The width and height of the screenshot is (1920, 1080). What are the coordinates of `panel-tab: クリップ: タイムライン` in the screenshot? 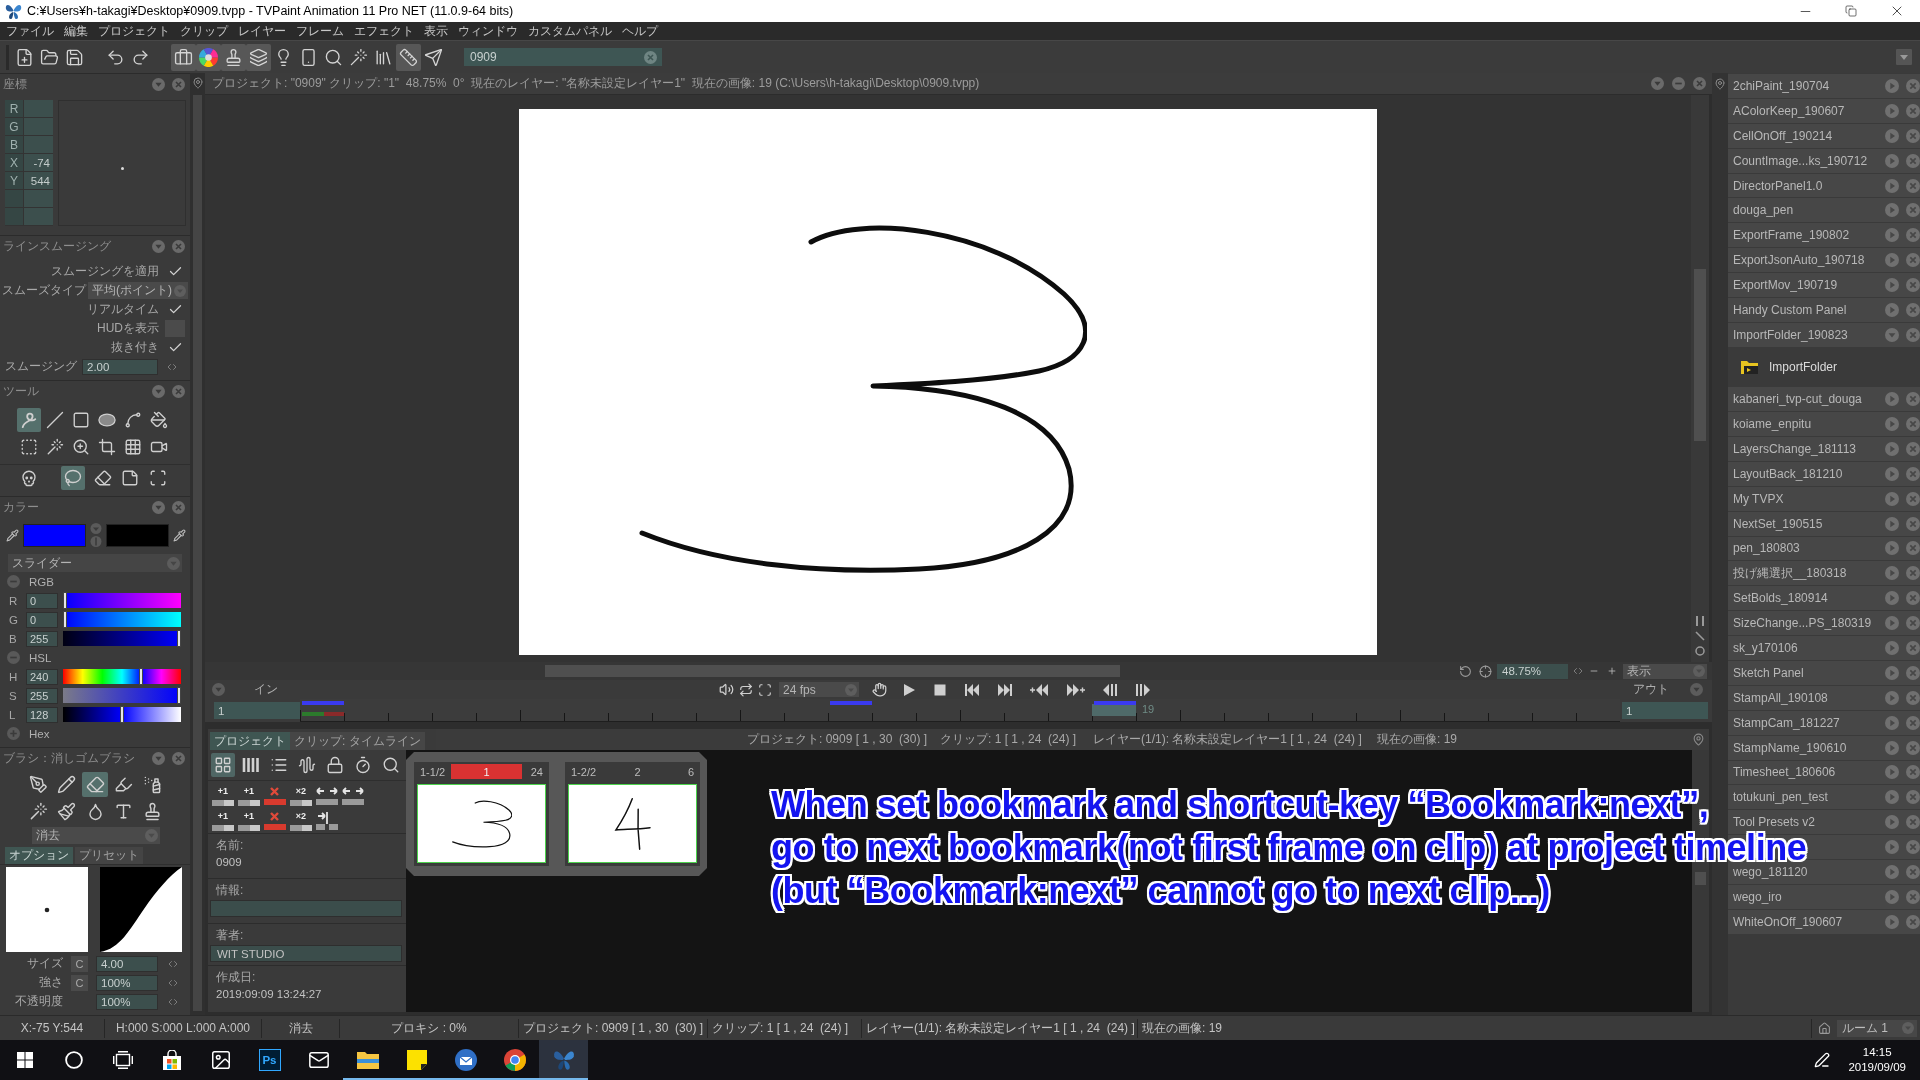 It's located at (357, 741).